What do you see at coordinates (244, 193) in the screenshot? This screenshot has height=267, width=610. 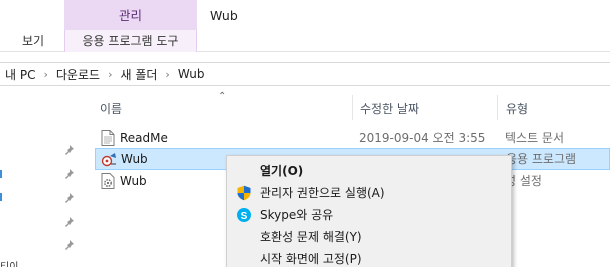 I see `uac-shield-icon` at bounding box center [244, 193].